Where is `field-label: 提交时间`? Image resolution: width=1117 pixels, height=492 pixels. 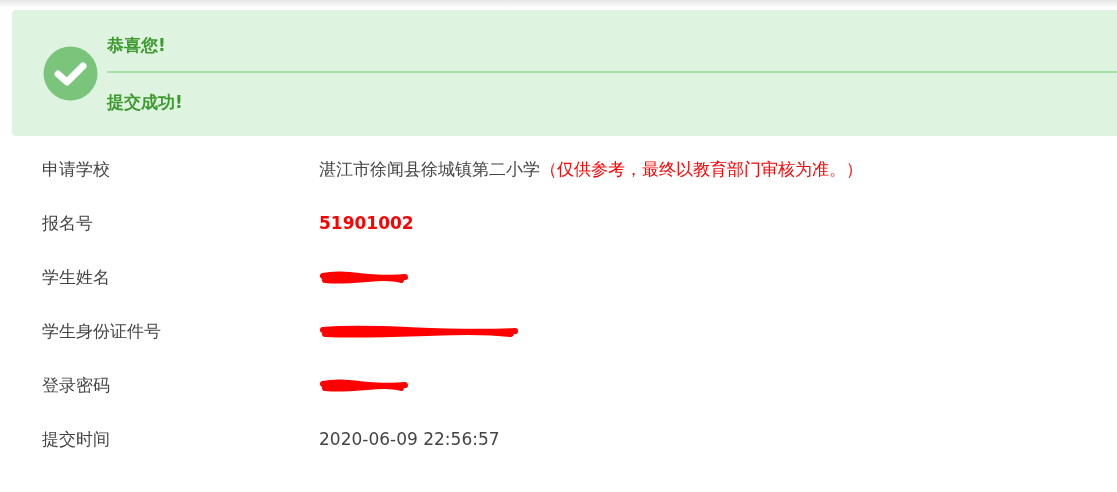
field-label: 提交时间 is located at coordinates (76, 439).